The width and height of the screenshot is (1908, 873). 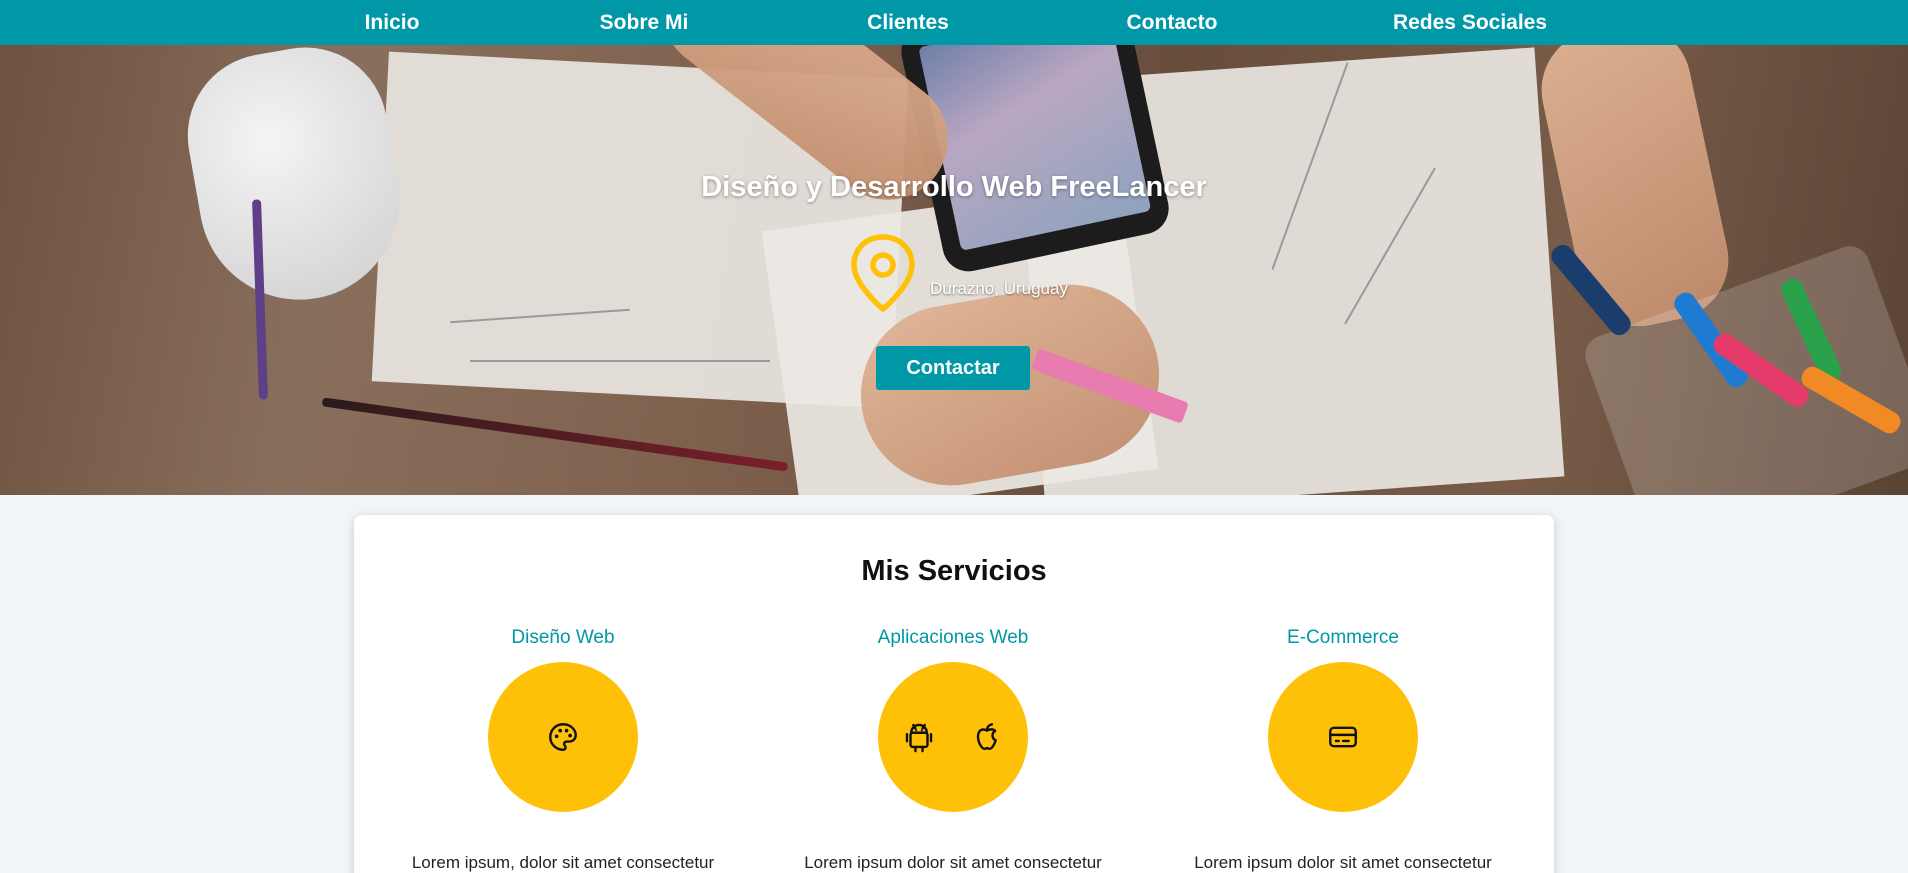 I want to click on credit-card-icon, so click(x=1343, y=737).